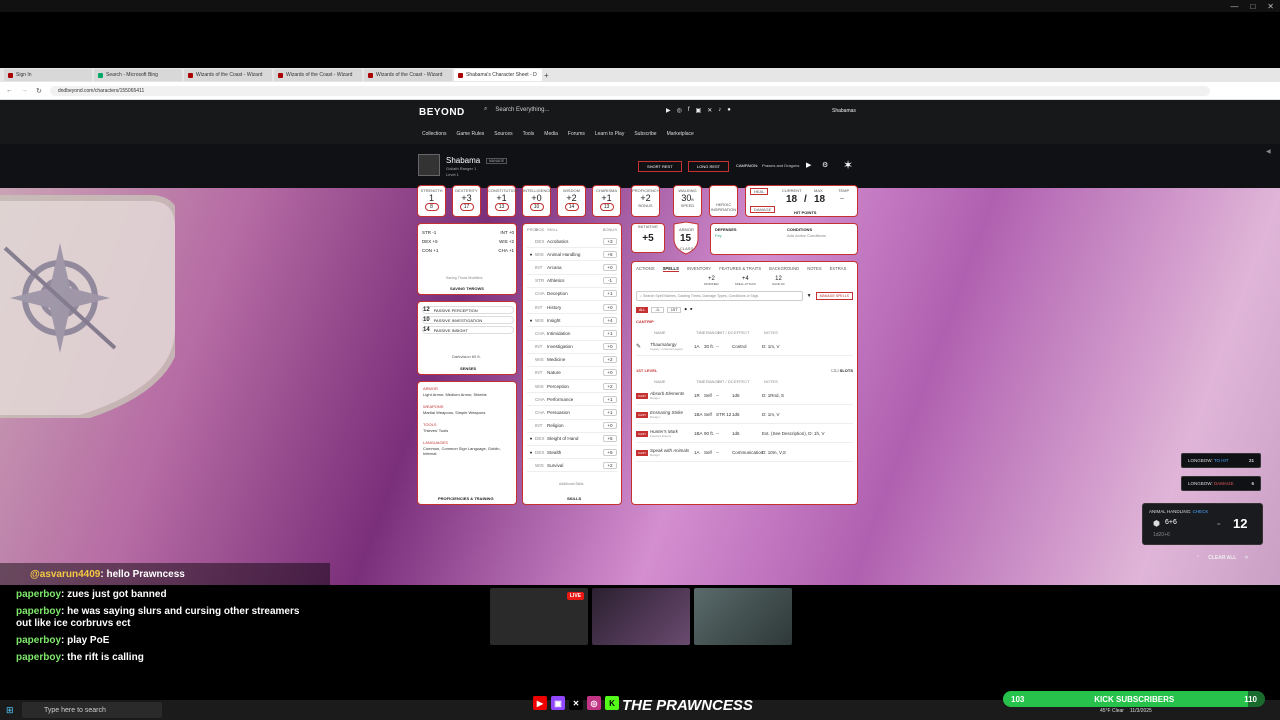  I want to click on skill-row: ● WIS Insight +4, so click(572, 321).